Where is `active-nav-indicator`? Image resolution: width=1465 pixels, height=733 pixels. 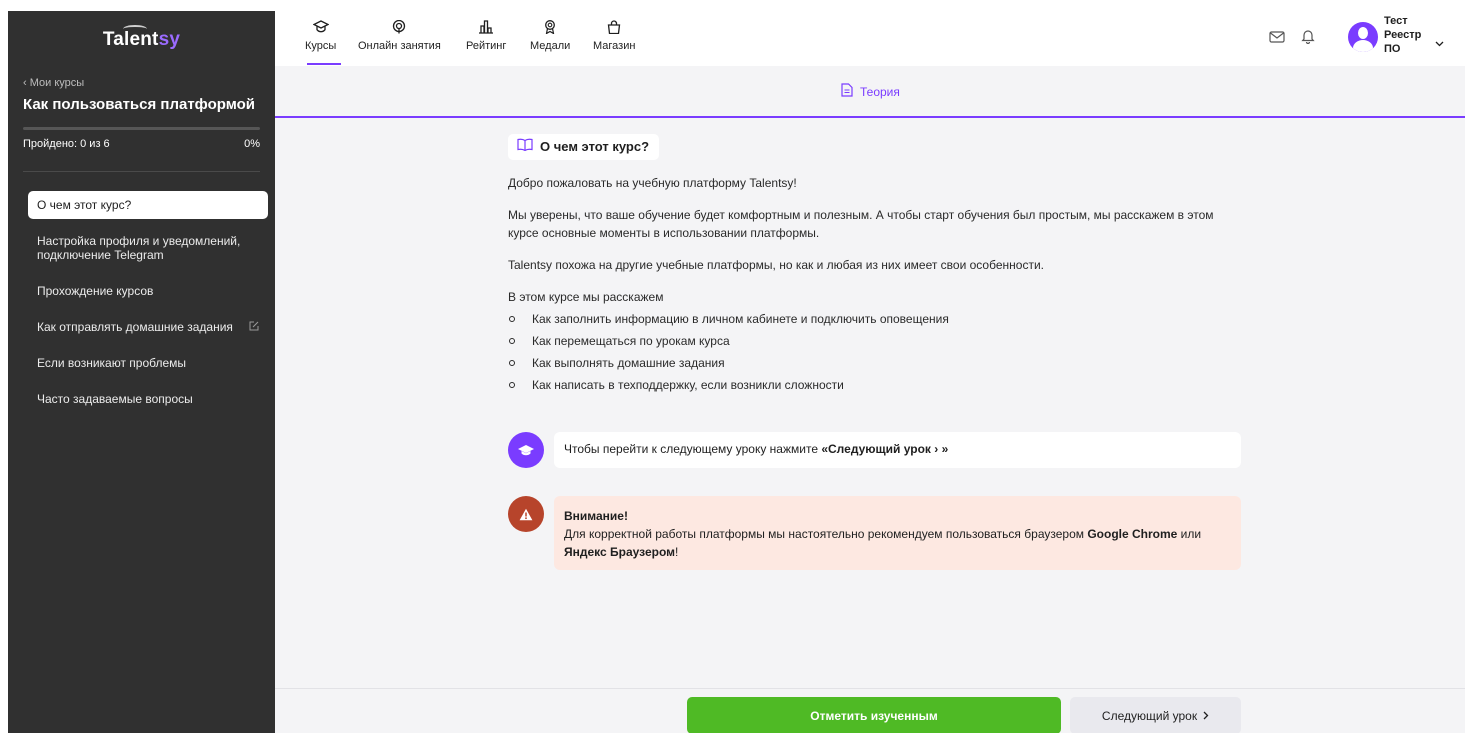
active-nav-indicator is located at coordinates (324, 64).